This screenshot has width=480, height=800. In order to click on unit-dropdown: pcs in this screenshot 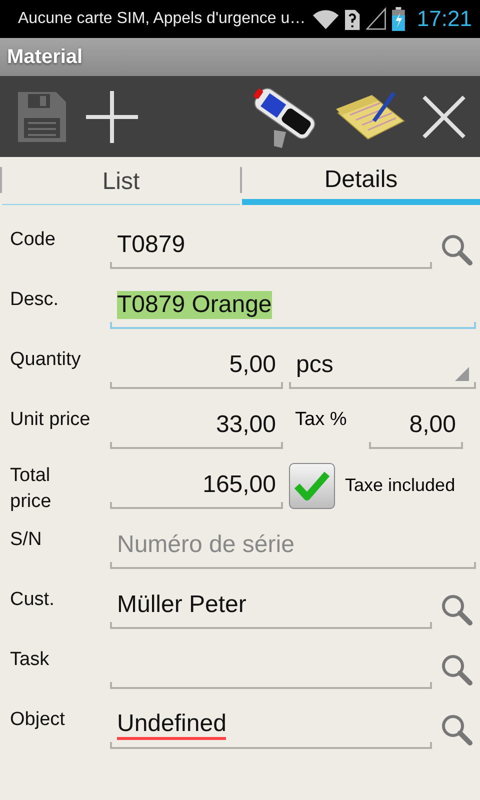, I will do `click(382, 366)`.